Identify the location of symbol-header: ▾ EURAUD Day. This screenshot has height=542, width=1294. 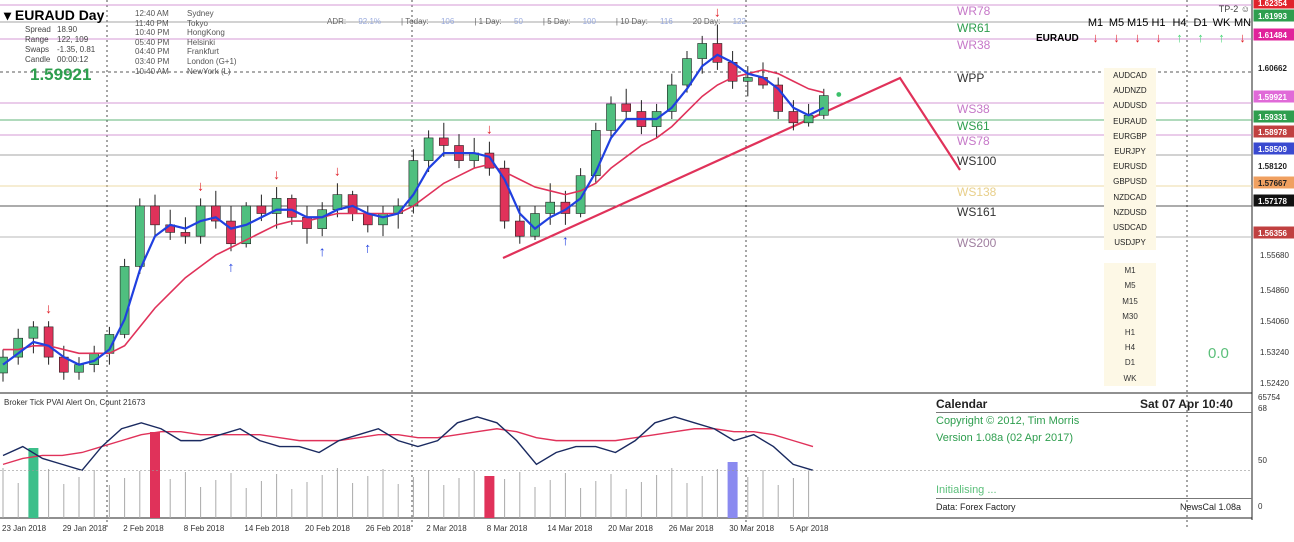
(54, 15).